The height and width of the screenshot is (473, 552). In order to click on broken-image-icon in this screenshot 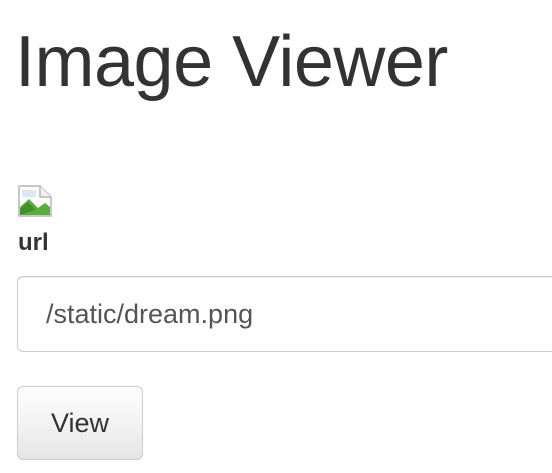, I will do `click(35, 201)`.